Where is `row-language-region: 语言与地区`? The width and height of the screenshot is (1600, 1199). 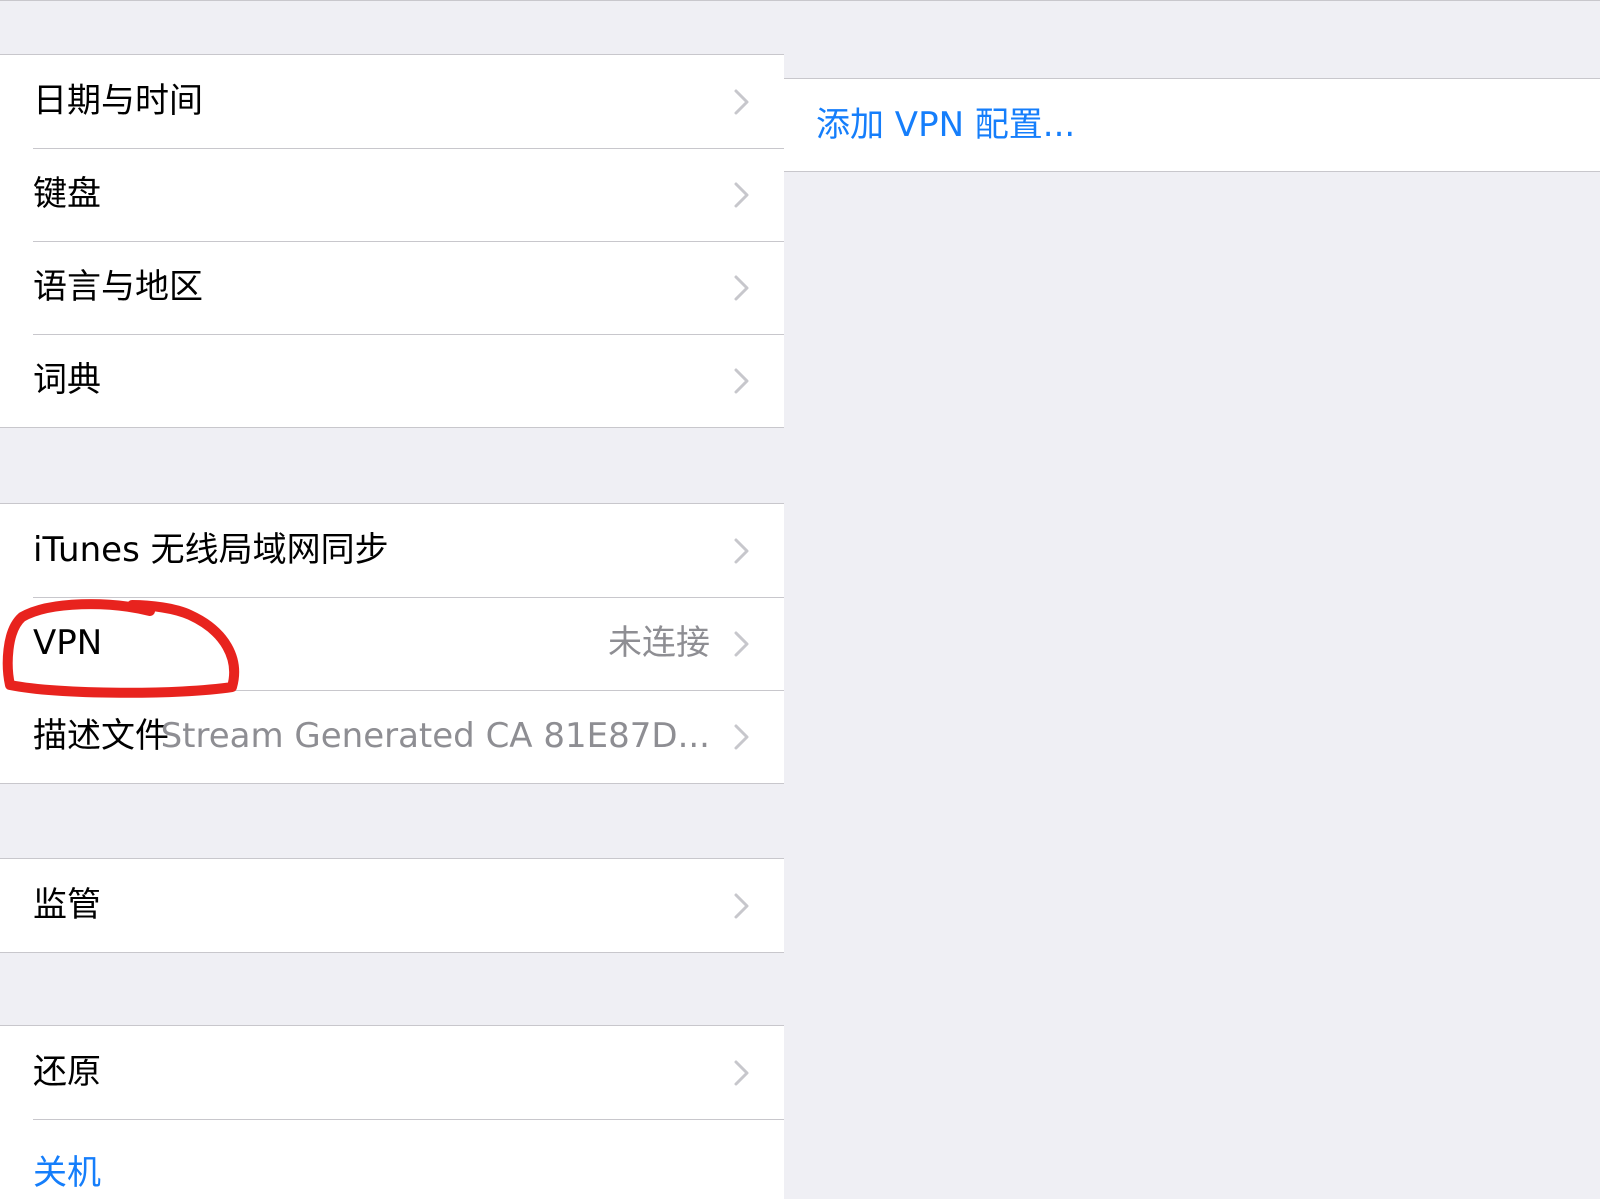
row-language-region: 语言与地区 is located at coordinates (392, 287).